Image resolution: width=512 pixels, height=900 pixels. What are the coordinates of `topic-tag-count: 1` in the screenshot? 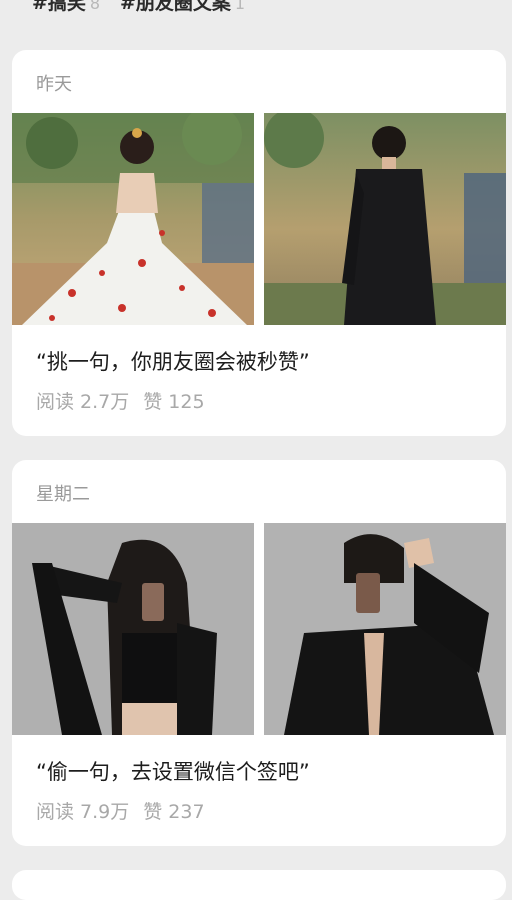 It's located at (240, 6).